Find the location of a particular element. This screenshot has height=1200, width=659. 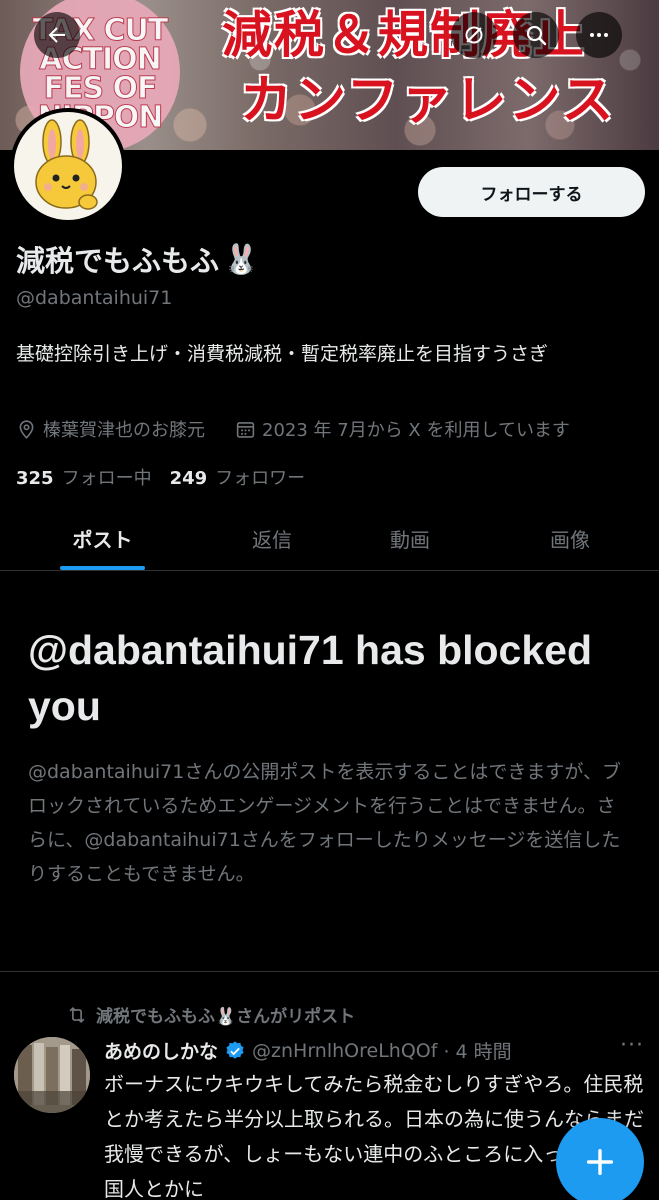

blocked-title: @dabantaihui71 has blocked you is located at coordinates (310, 678).